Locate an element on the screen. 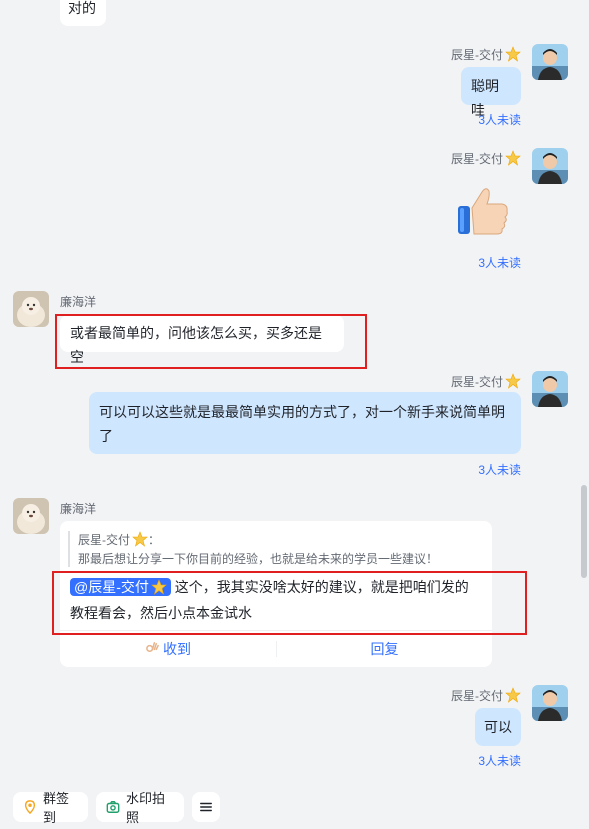 This screenshot has height=829, width=589. message-text: 对的 is located at coordinates (82, 8).